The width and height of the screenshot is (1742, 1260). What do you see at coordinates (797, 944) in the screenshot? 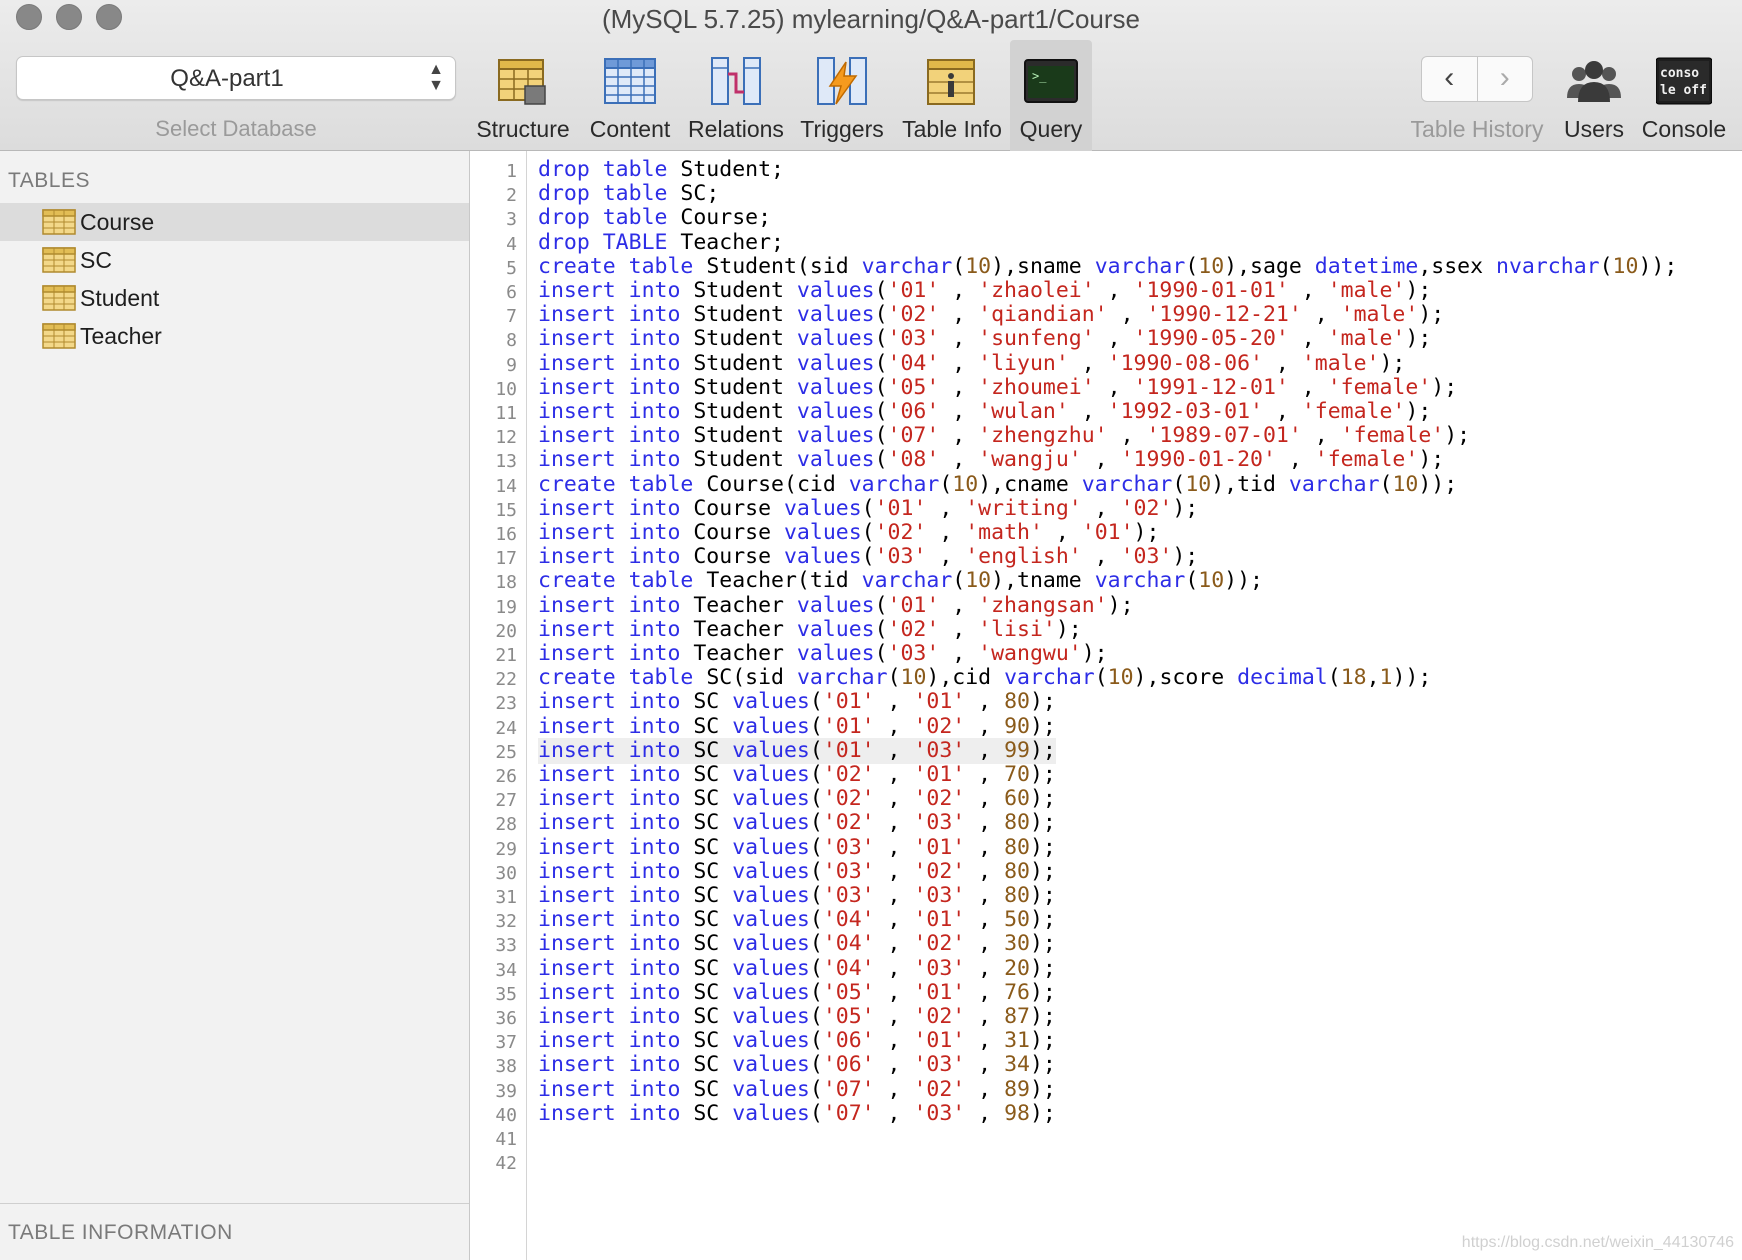
I see `code-text: insert into SC values('04' , '02' , 30);` at bounding box center [797, 944].